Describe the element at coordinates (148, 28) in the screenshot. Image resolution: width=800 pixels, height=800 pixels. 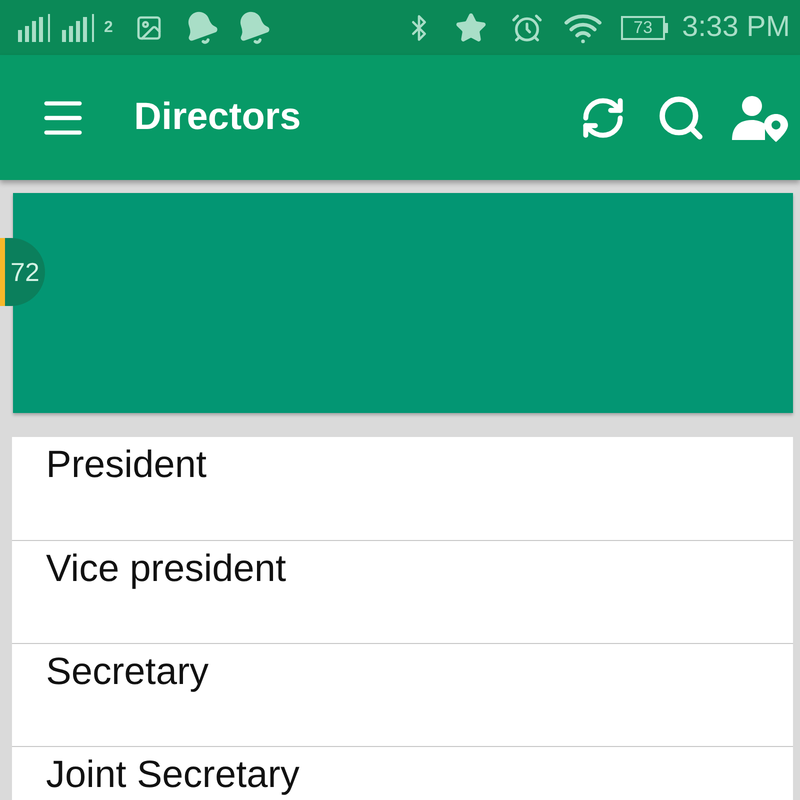
I see `image-icon` at that location.